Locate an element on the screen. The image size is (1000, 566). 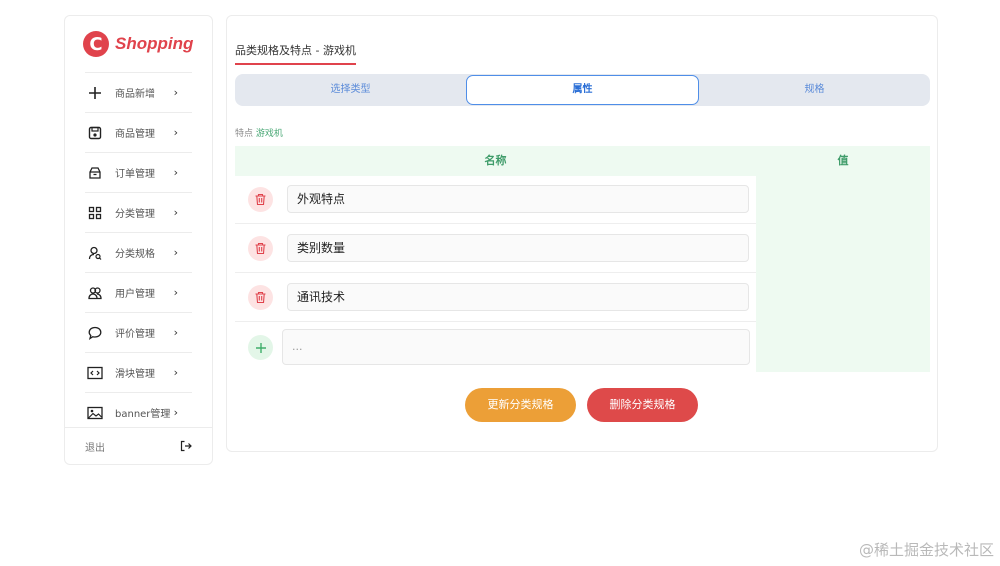
sidebar-item-product-manage: 商品管理 › is located at coordinates (138, 132).